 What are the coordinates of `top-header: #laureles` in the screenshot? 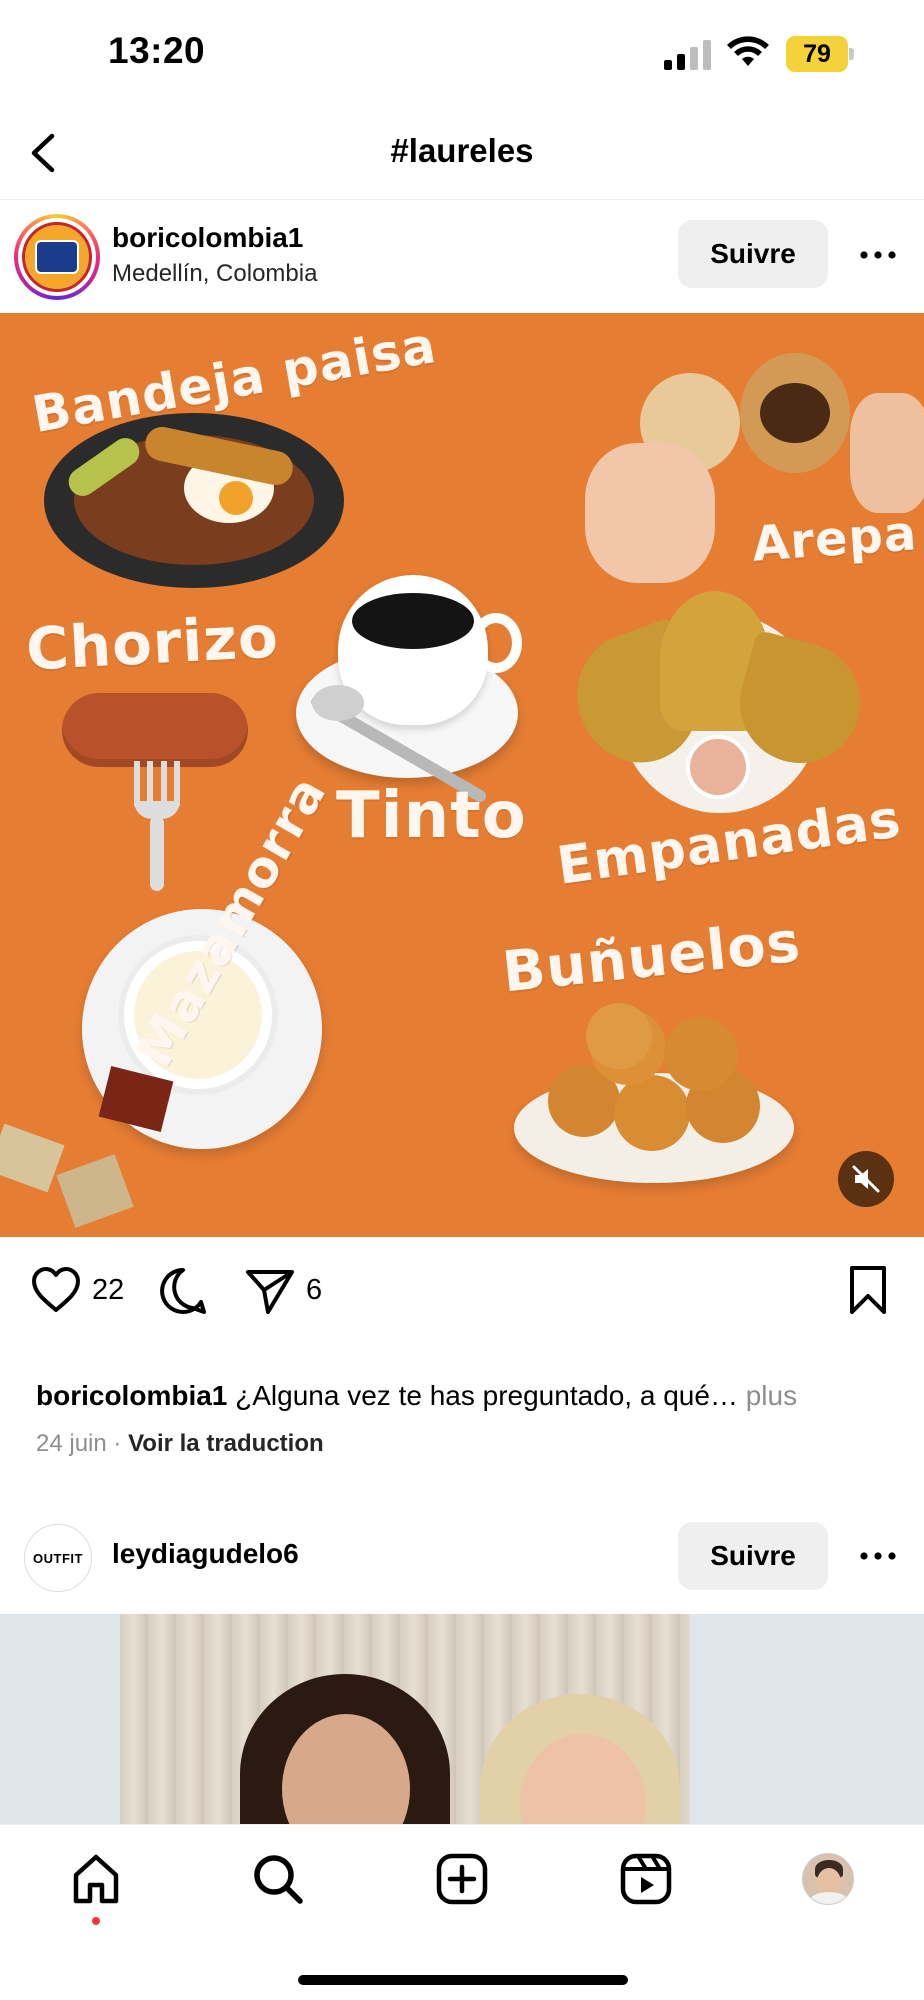 It's located at (462, 155).